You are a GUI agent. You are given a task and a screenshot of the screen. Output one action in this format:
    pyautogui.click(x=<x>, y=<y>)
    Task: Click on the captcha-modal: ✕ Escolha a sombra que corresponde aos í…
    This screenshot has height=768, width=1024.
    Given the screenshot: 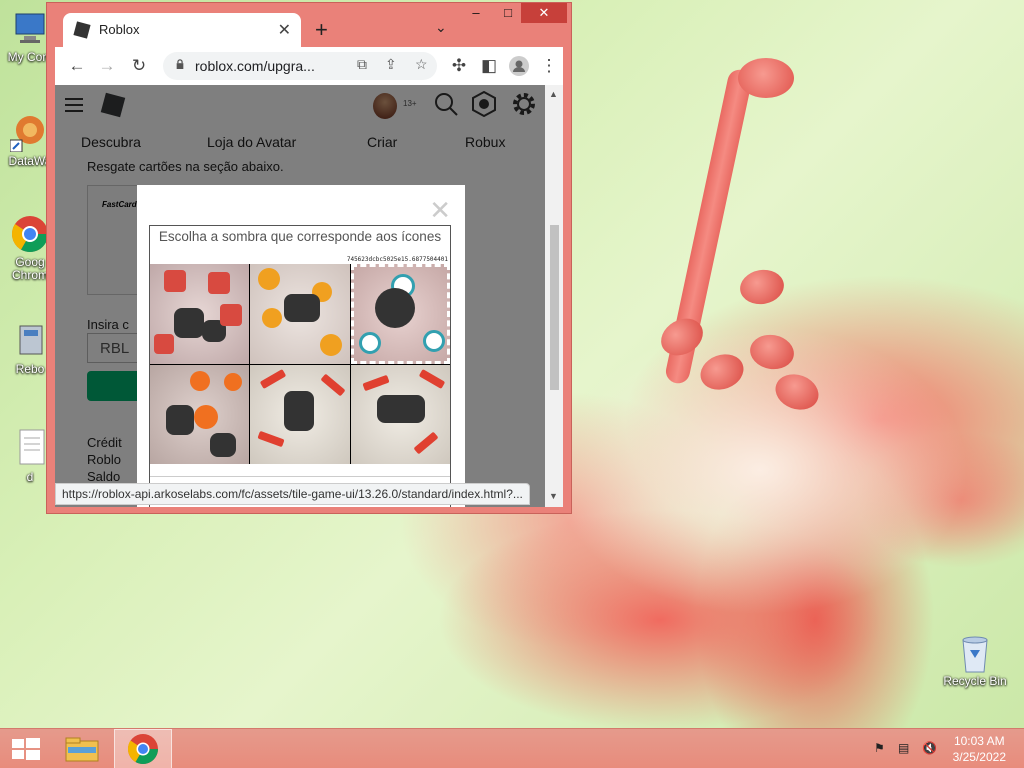 What is the action you would take?
    pyautogui.click(x=301, y=346)
    